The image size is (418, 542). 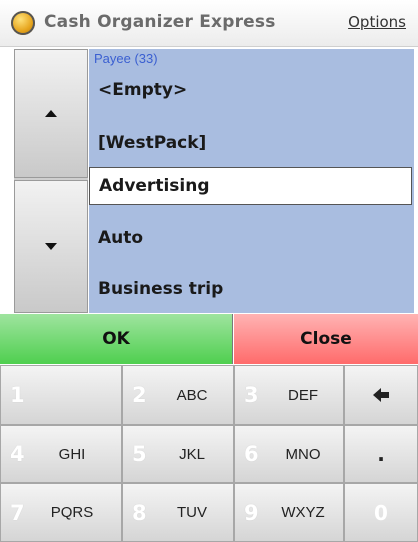 I want to click on key-1: 1, so click(x=61, y=395).